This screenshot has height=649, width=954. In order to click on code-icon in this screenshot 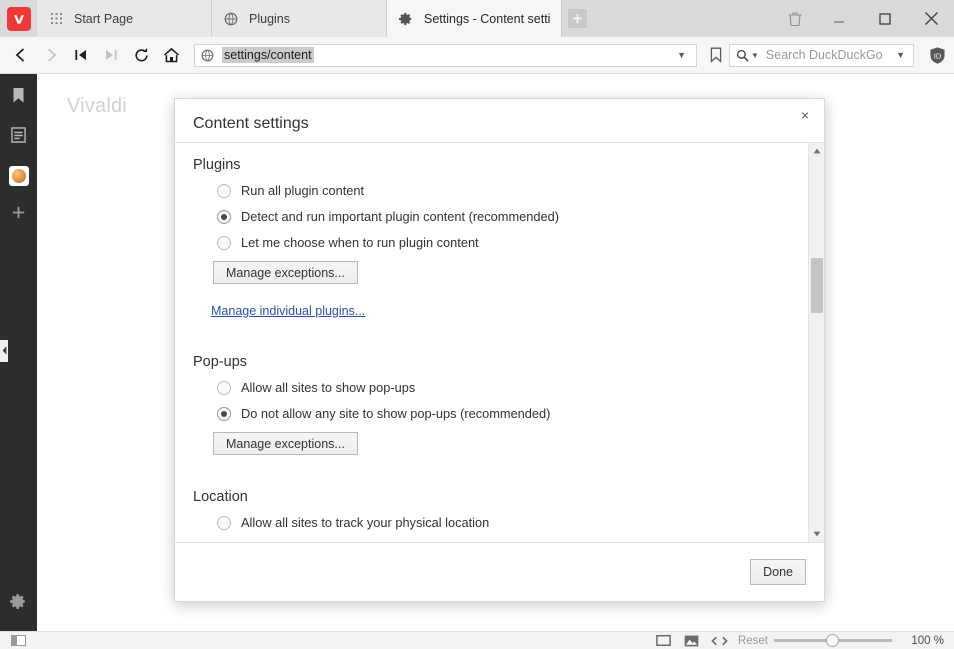, I will do `click(720, 641)`.